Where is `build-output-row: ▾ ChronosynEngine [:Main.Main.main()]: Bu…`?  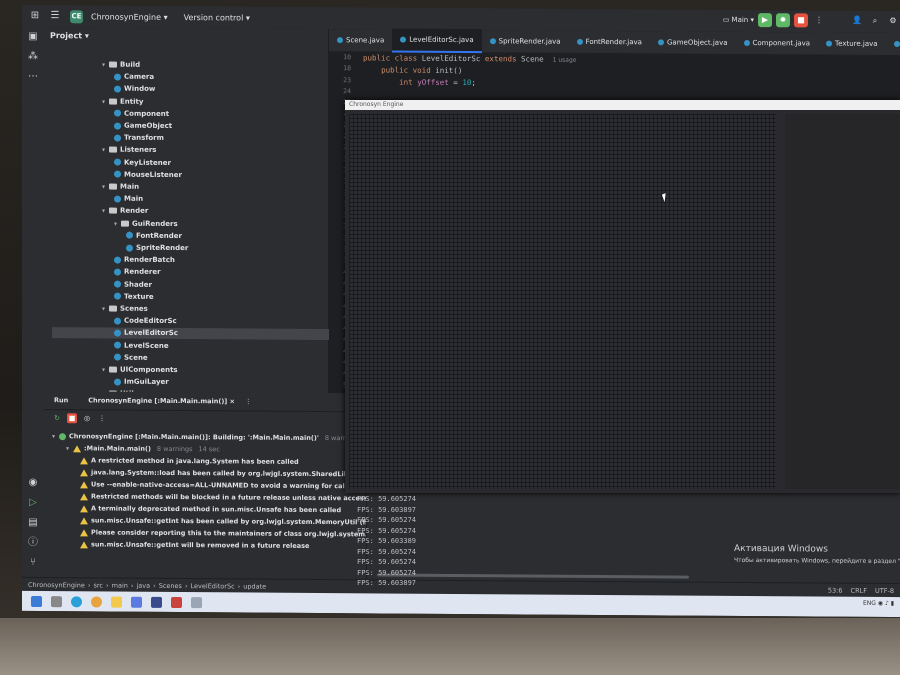 build-output-row: ▾ ChronosynEngine [:Main.Main.main()]: Bu… is located at coordinates (209, 437).